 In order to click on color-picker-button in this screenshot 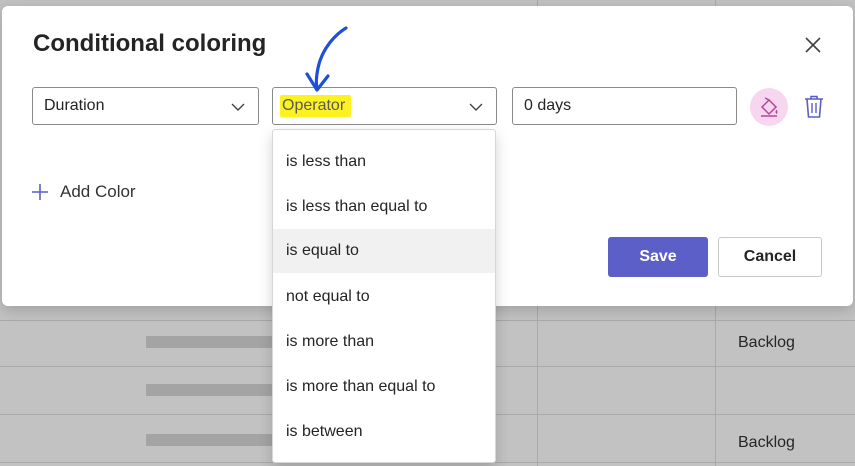, I will do `click(769, 107)`.